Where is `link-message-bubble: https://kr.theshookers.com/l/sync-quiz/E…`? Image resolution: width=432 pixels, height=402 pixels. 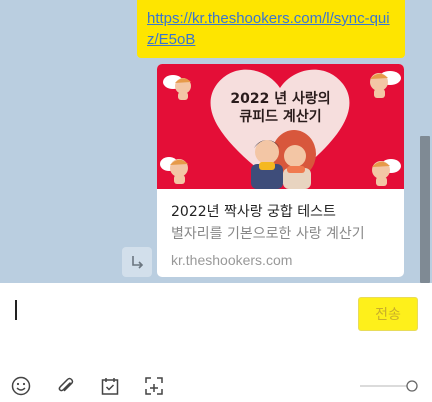 link-message-bubble: https://kr.theshookers.com/l/sync-quiz/E… is located at coordinates (271, 29).